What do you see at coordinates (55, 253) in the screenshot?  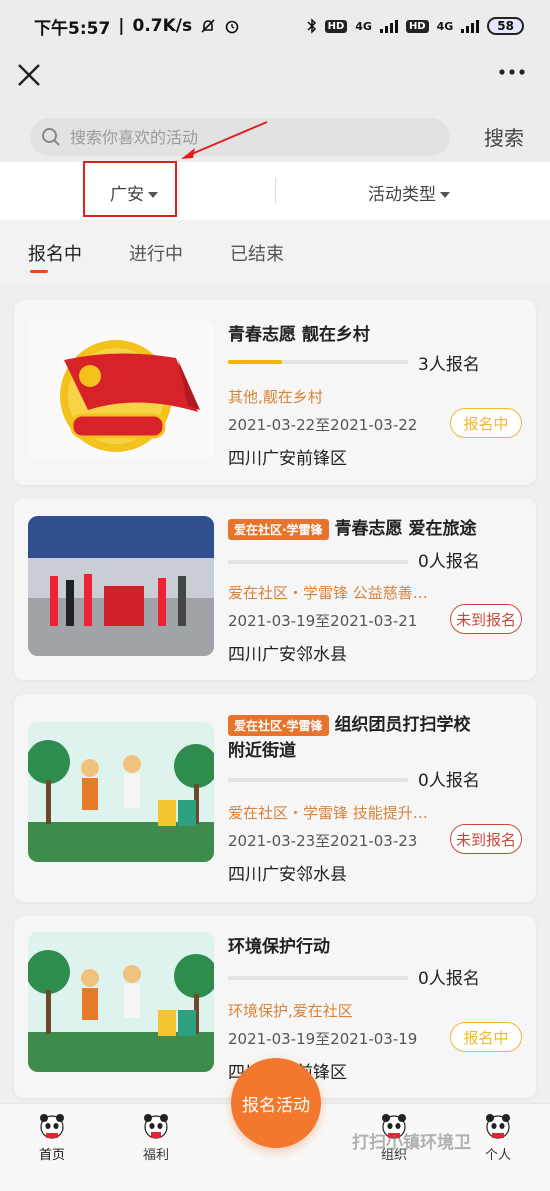 I see `tab-signing-up: 报名中` at bounding box center [55, 253].